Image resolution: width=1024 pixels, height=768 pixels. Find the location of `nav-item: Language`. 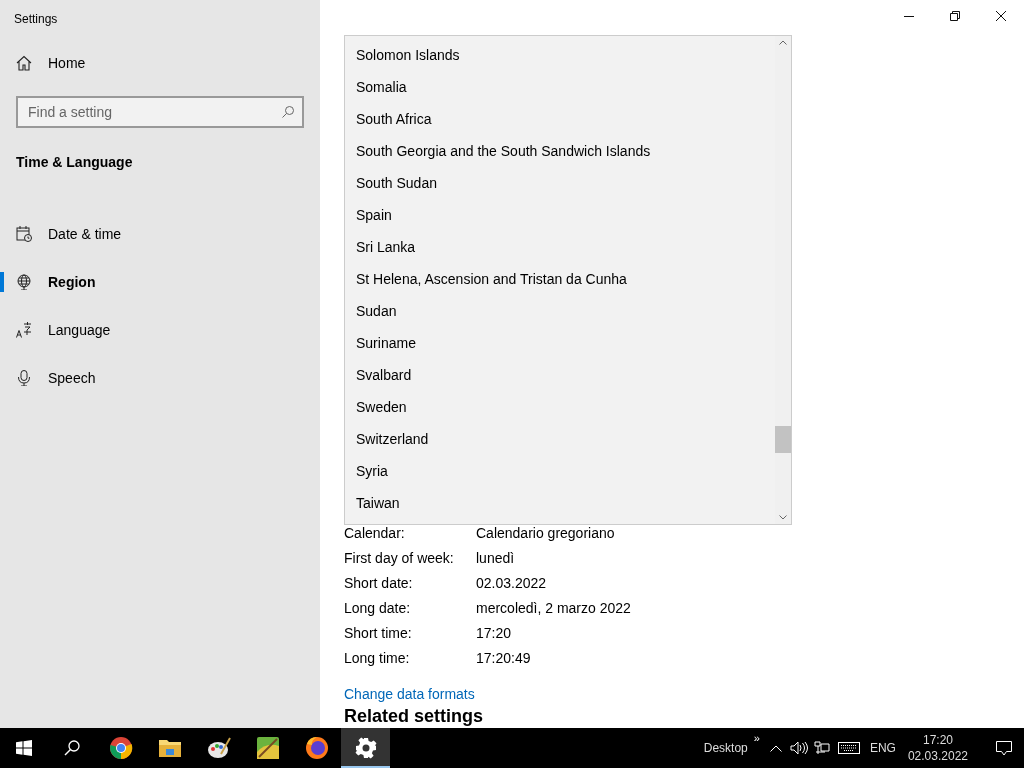

nav-item: Language is located at coordinates (160, 330).